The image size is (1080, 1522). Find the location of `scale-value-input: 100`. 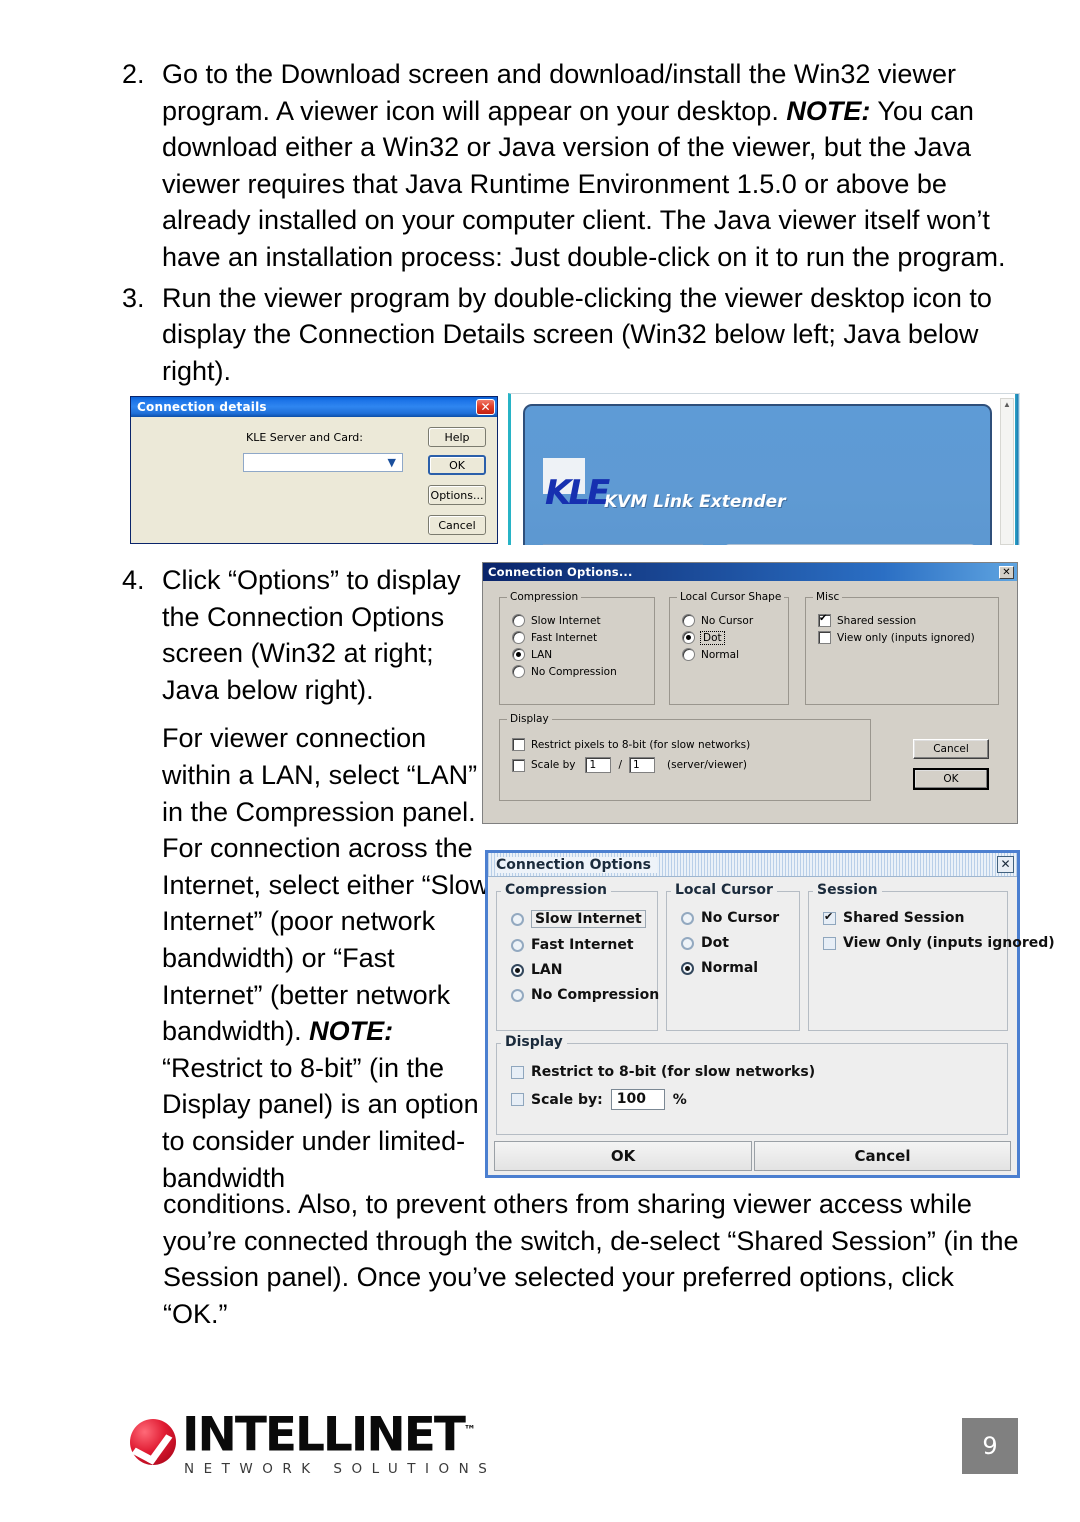

scale-value-input: 100 is located at coordinates (637, 1099).